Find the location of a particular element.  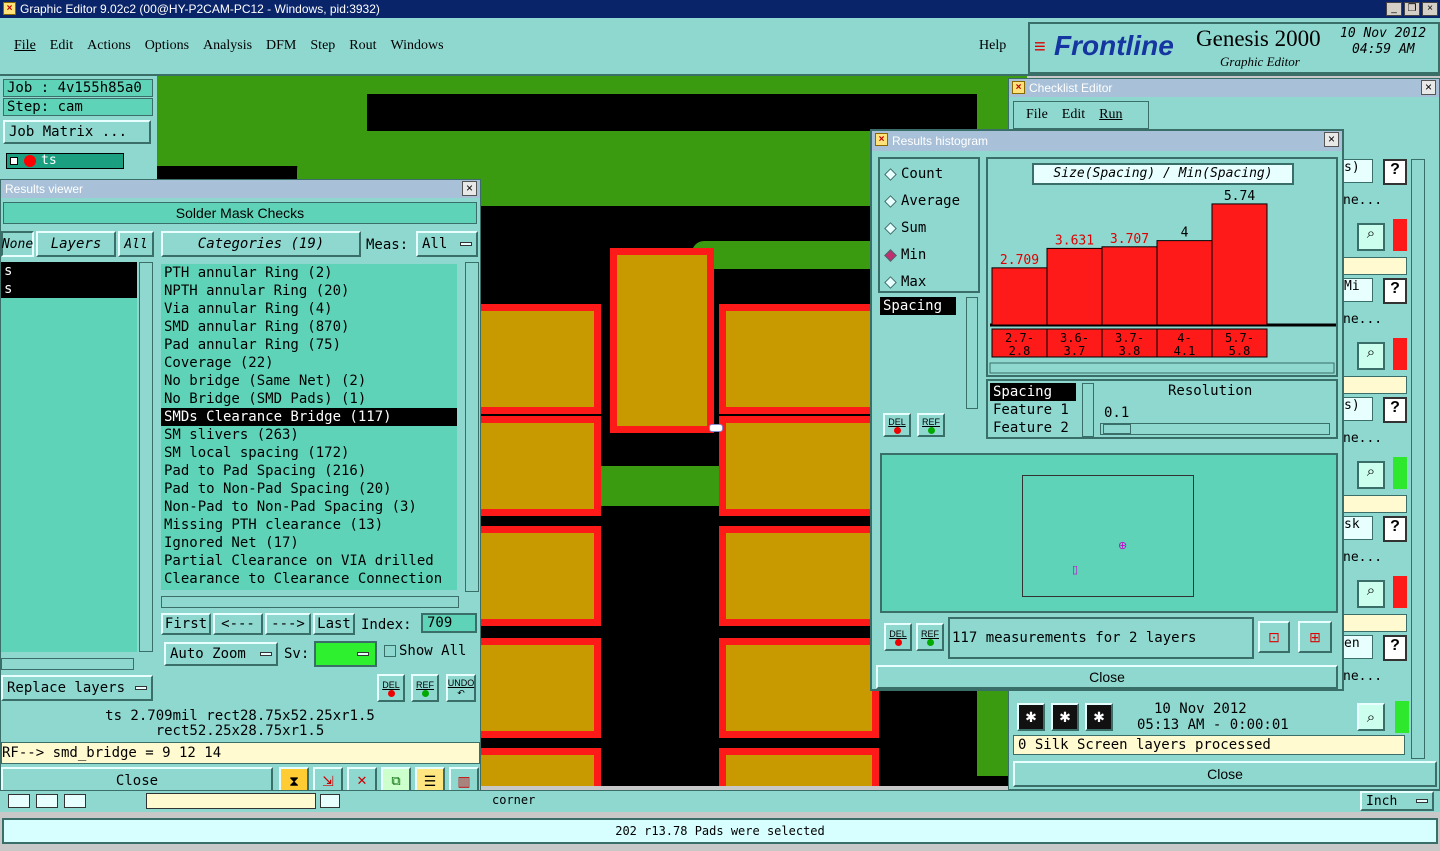

categories-hscroll is located at coordinates (310, 602).